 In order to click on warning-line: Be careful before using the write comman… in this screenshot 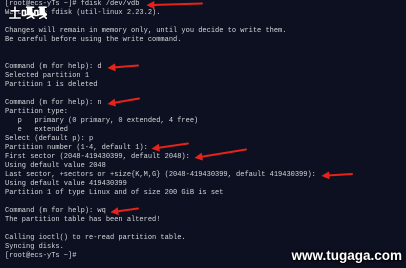, I will do `click(93, 40)`.